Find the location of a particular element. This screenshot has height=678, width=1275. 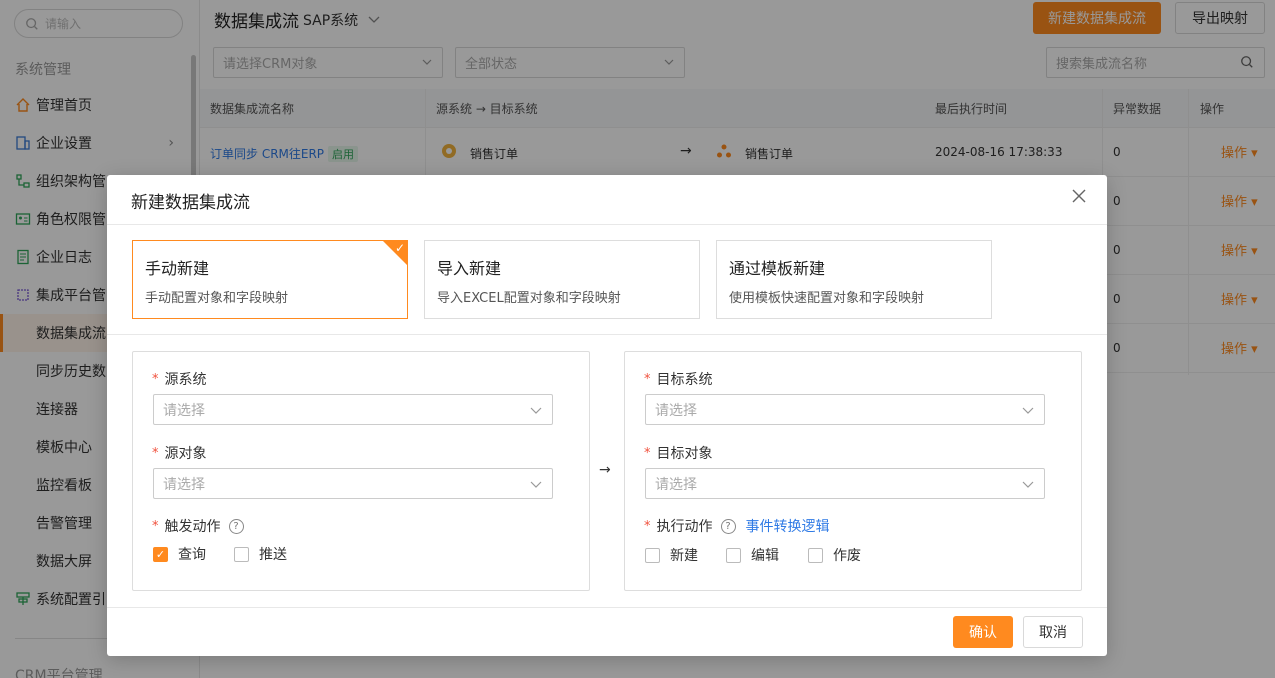

target-system-placeholder: 请选择 is located at coordinates (676, 410).